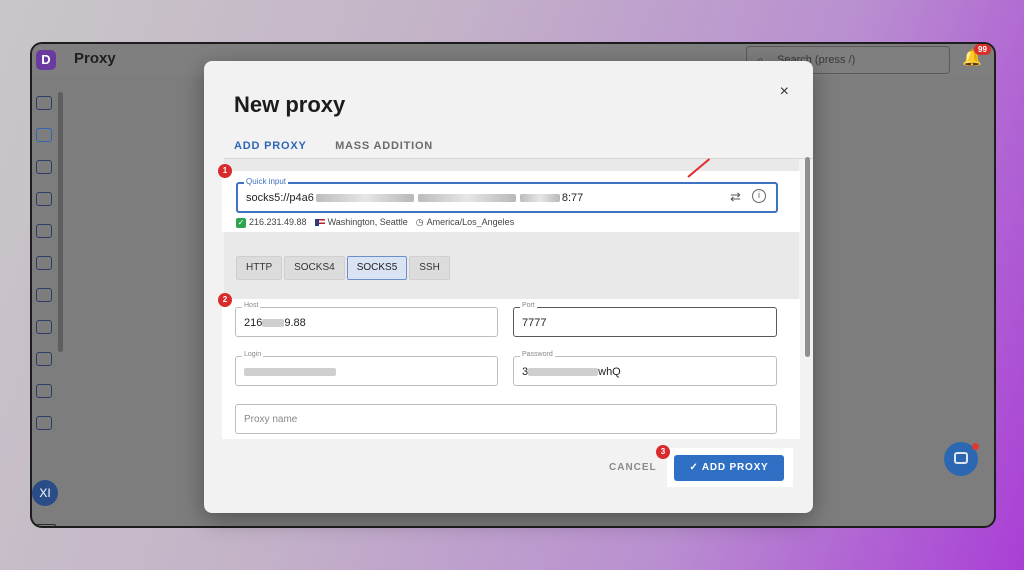 This screenshot has width=1024, height=570. What do you see at coordinates (377, 268) in the screenshot?
I see `protocol-socks5: SOCKS5` at bounding box center [377, 268].